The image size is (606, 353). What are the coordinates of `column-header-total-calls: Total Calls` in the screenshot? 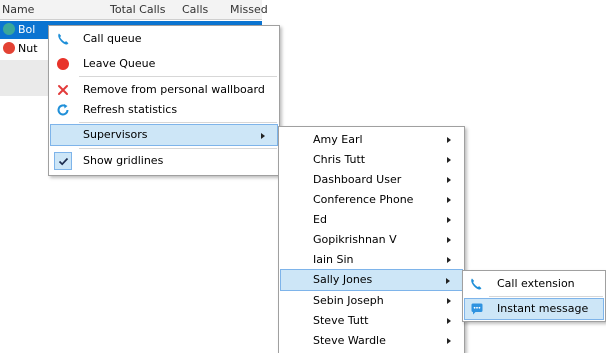 It's located at (137, 9).